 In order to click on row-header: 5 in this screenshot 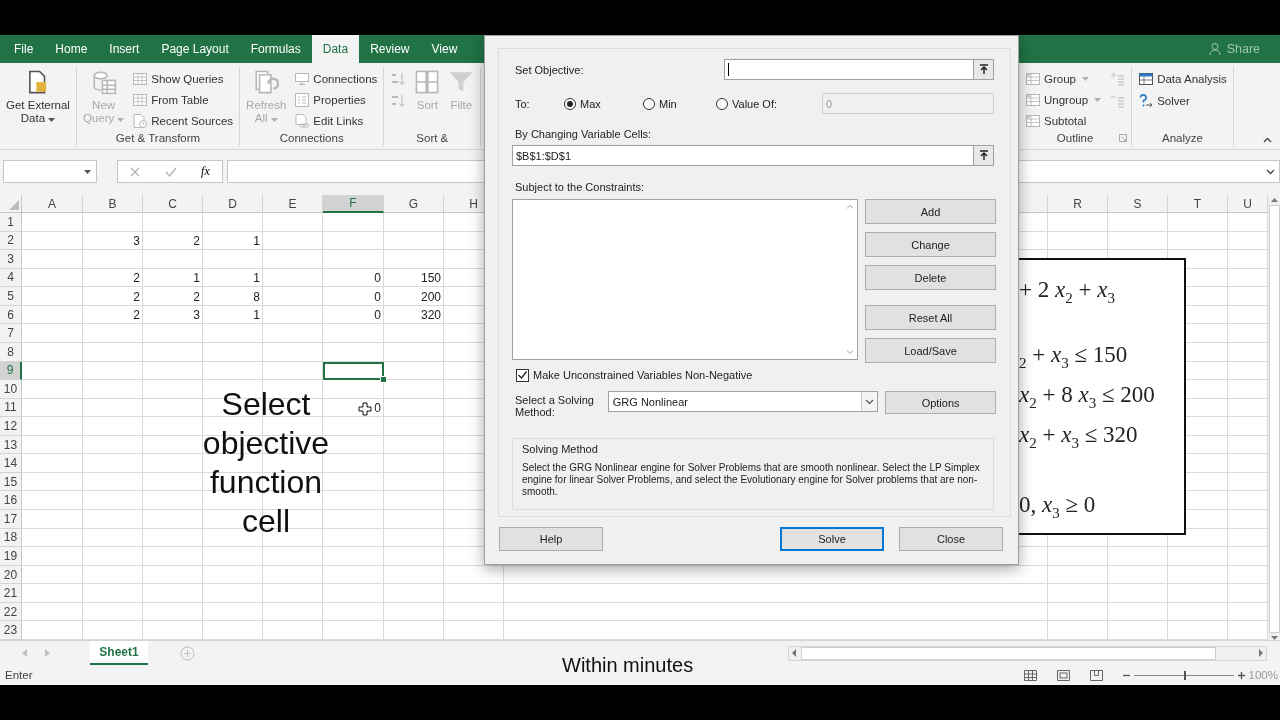, I will do `click(11, 296)`.